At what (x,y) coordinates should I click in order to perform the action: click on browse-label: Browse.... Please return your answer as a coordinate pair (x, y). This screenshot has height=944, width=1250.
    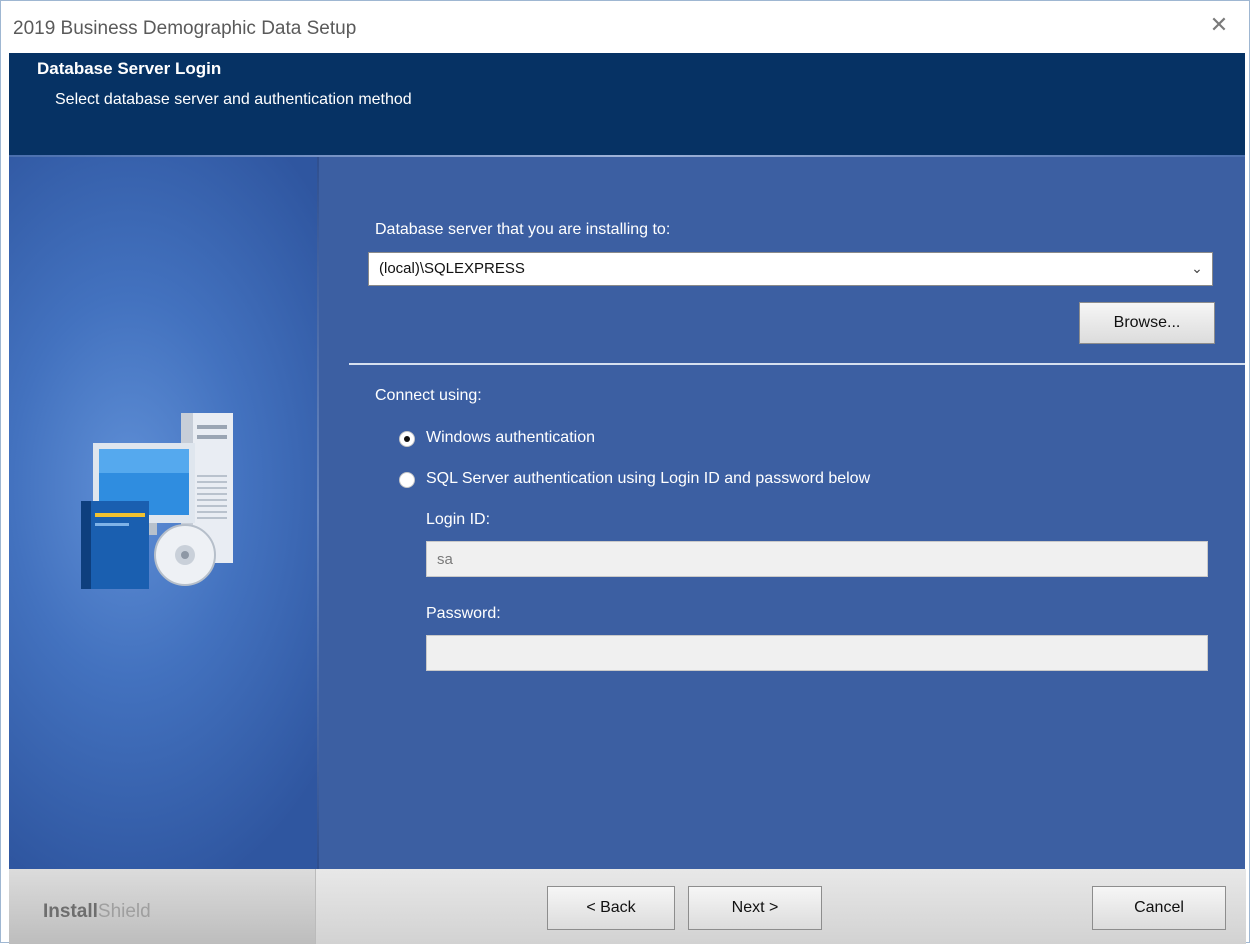
    Looking at the image, I should click on (1147, 322).